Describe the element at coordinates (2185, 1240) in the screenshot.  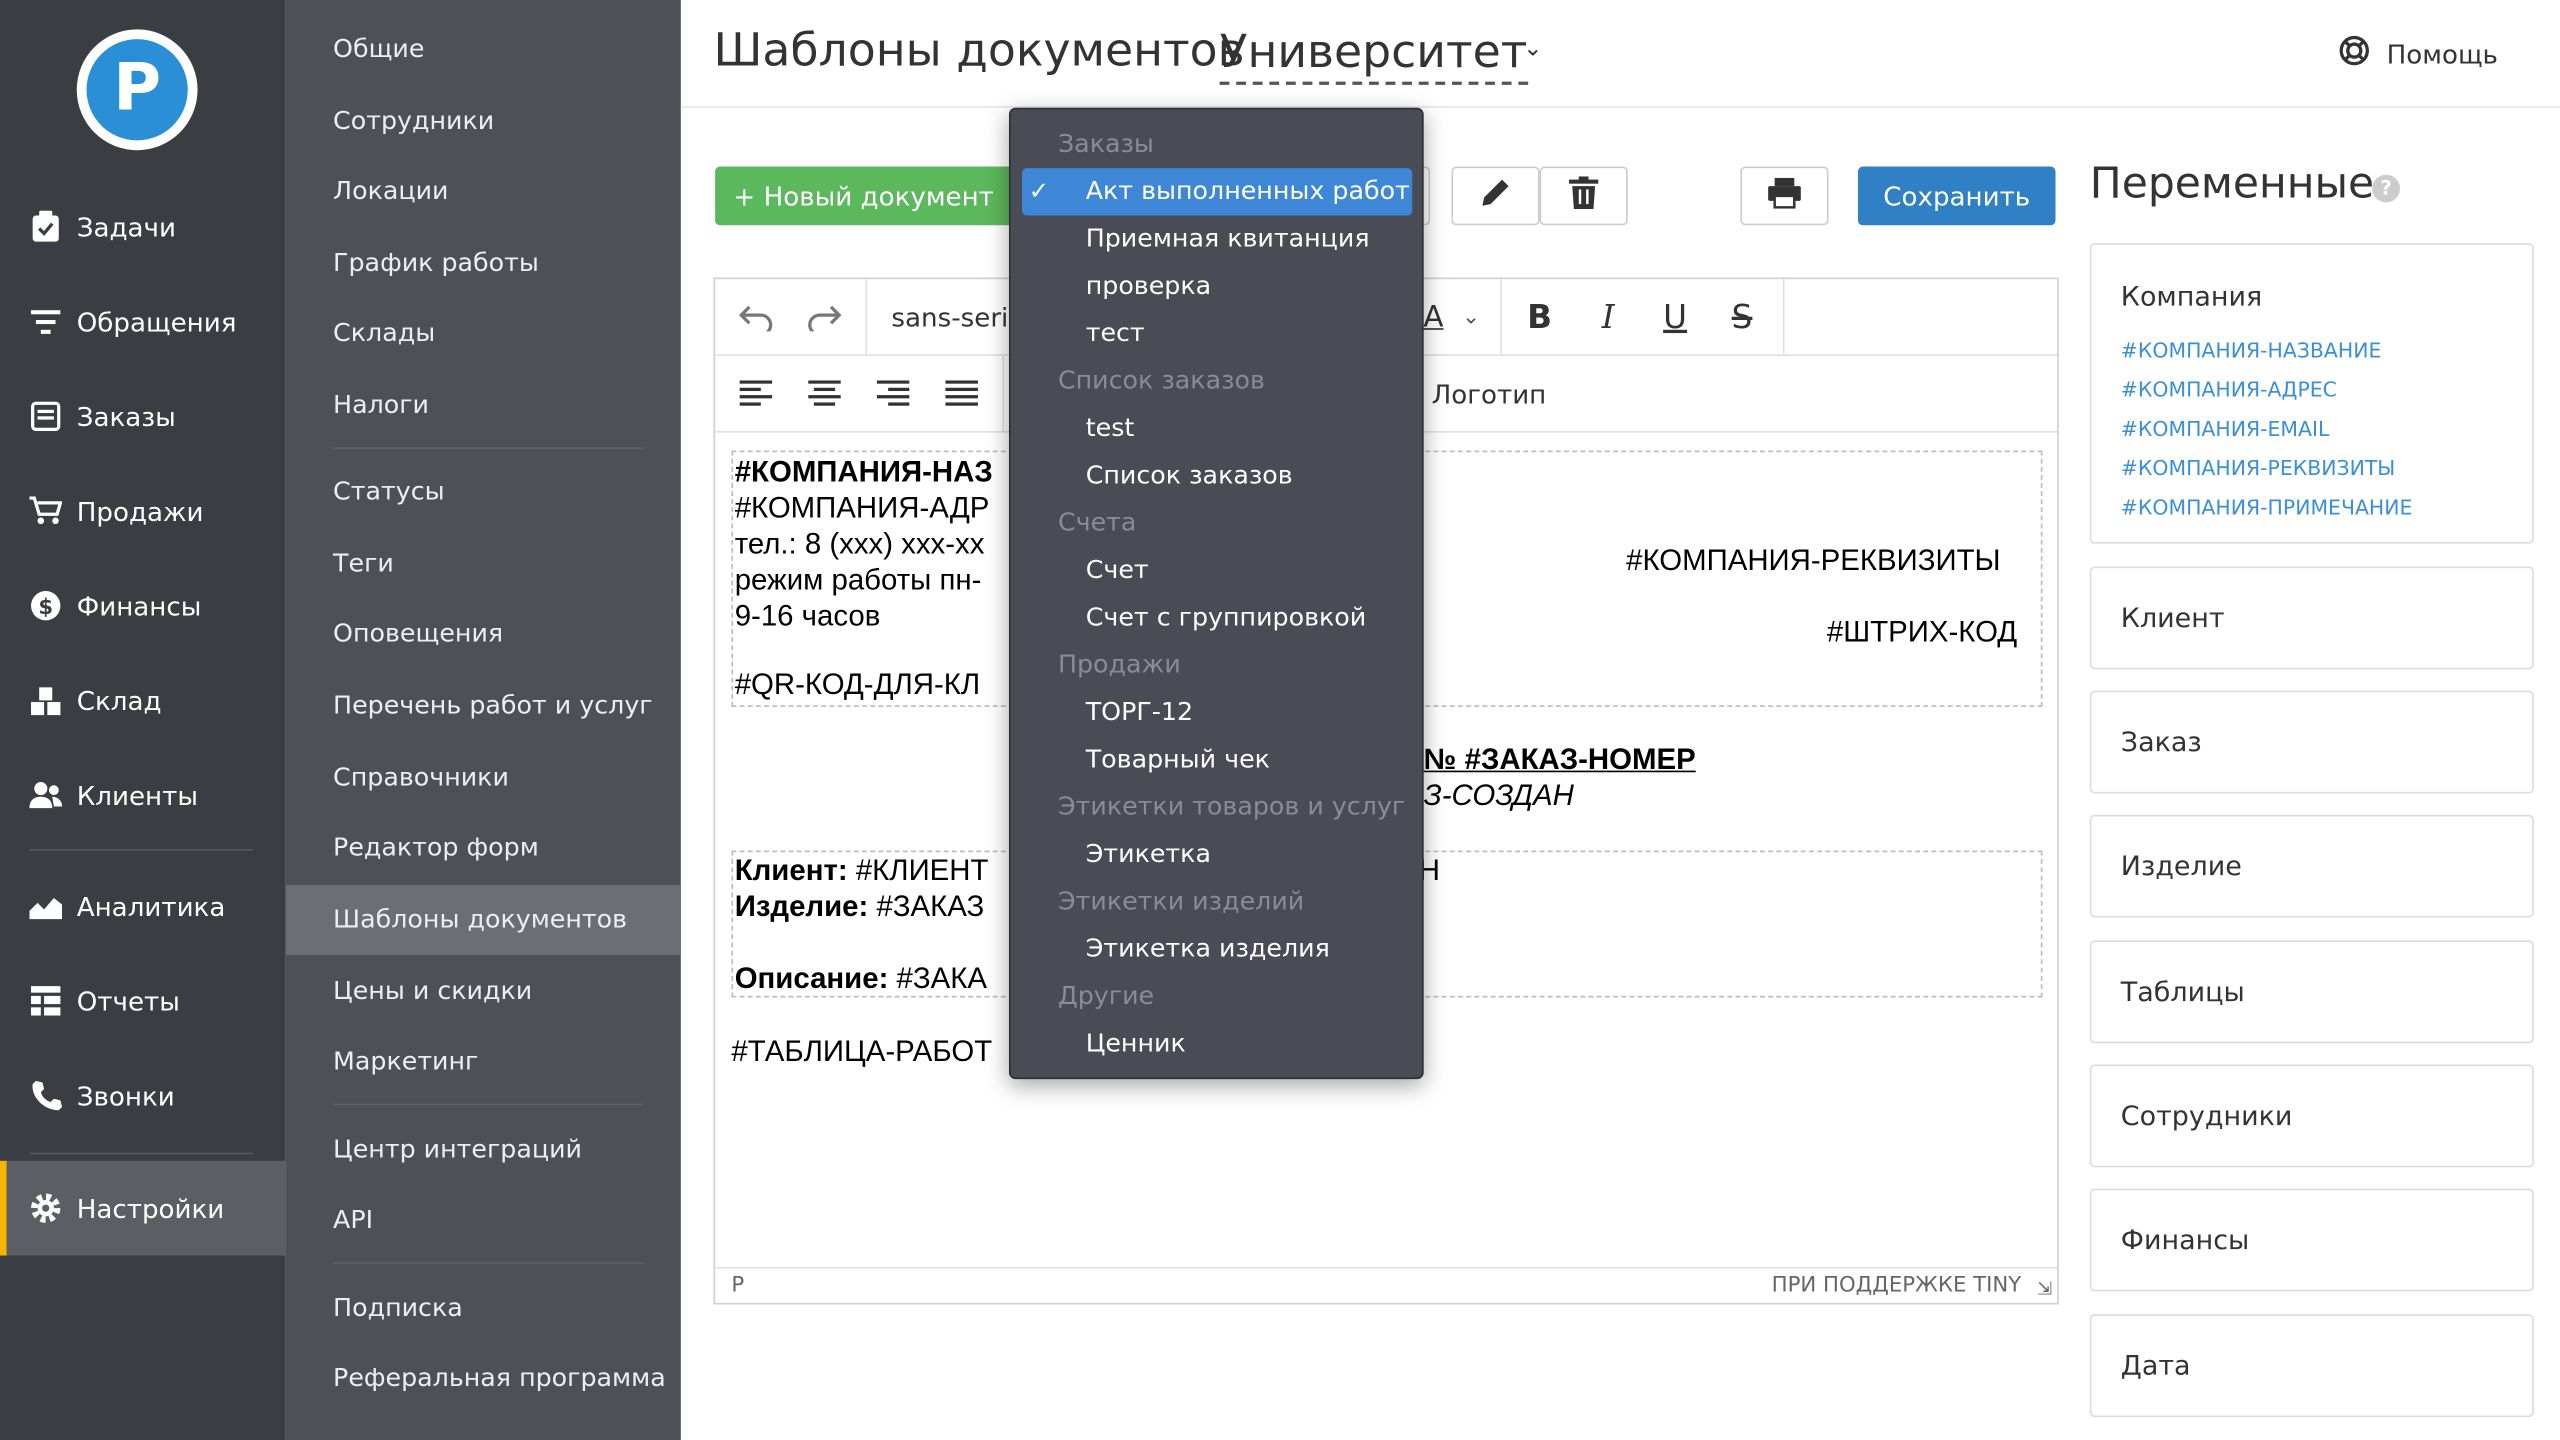
I see `panel-title: Финансы` at that location.